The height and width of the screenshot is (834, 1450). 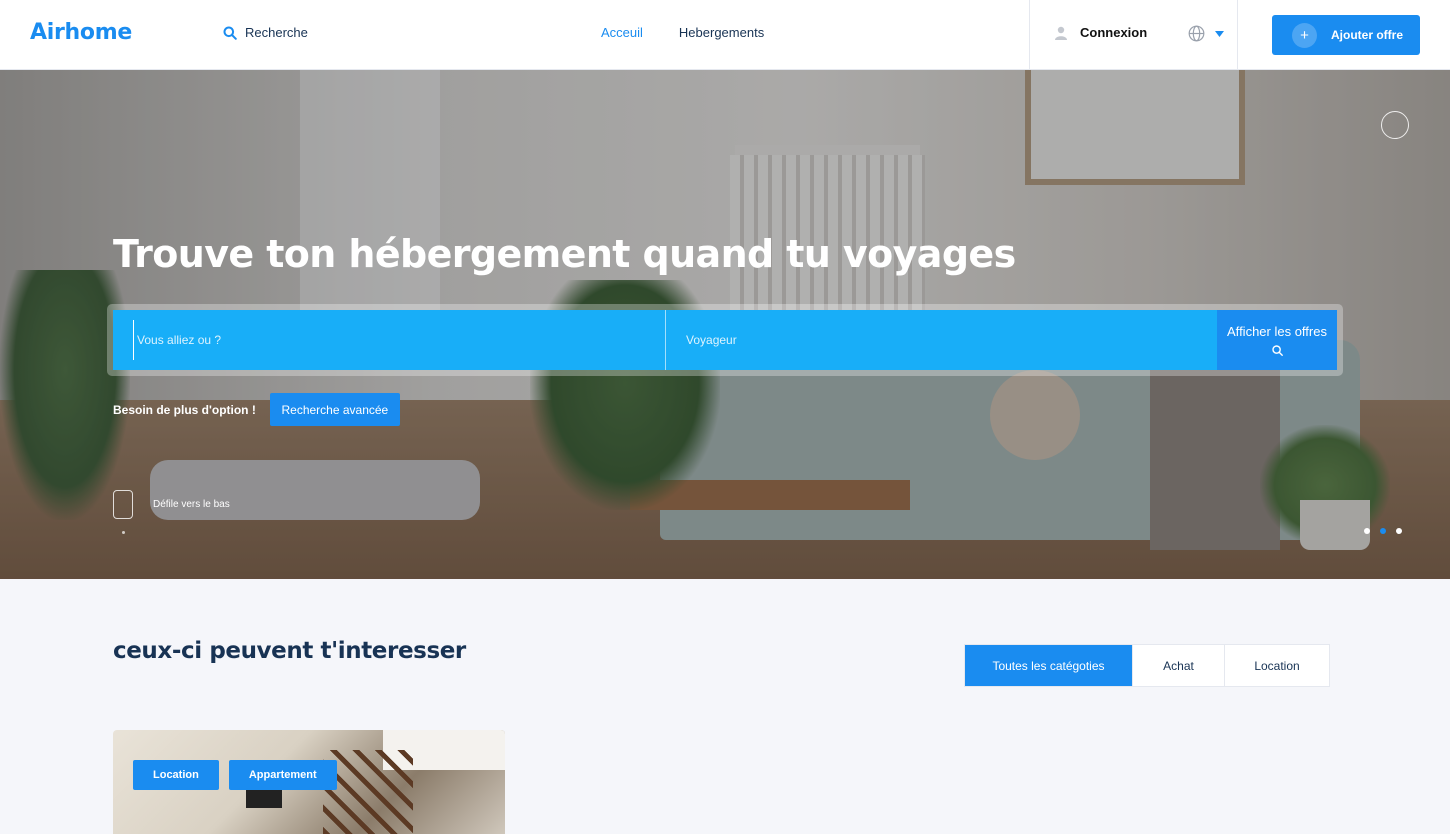 I want to click on add-offer-label: Ajouter offre, so click(x=1367, y=35).